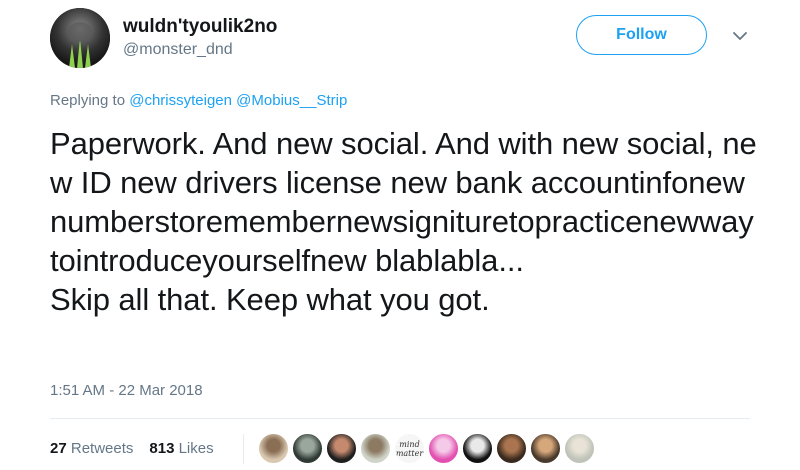  Describe the element at coordinates (307, 448) in the screenshot. I see `liker-2-avatar` at that location.